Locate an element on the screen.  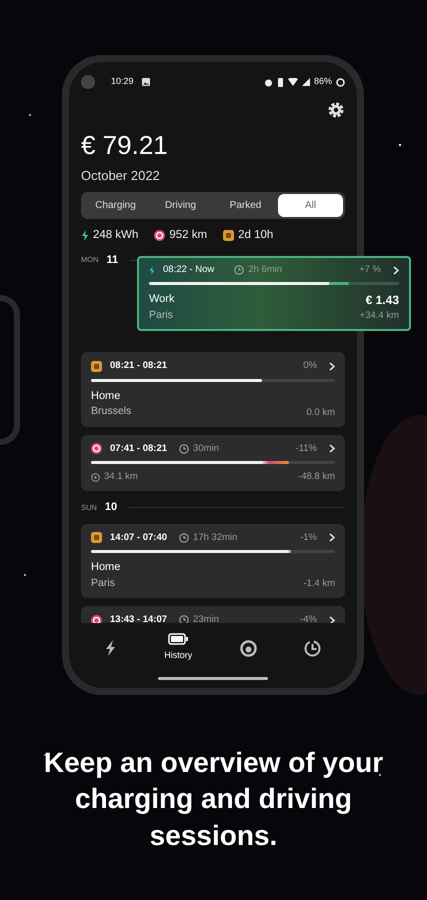
distance-change: 0.0 km is located at coordinates (320, 413).